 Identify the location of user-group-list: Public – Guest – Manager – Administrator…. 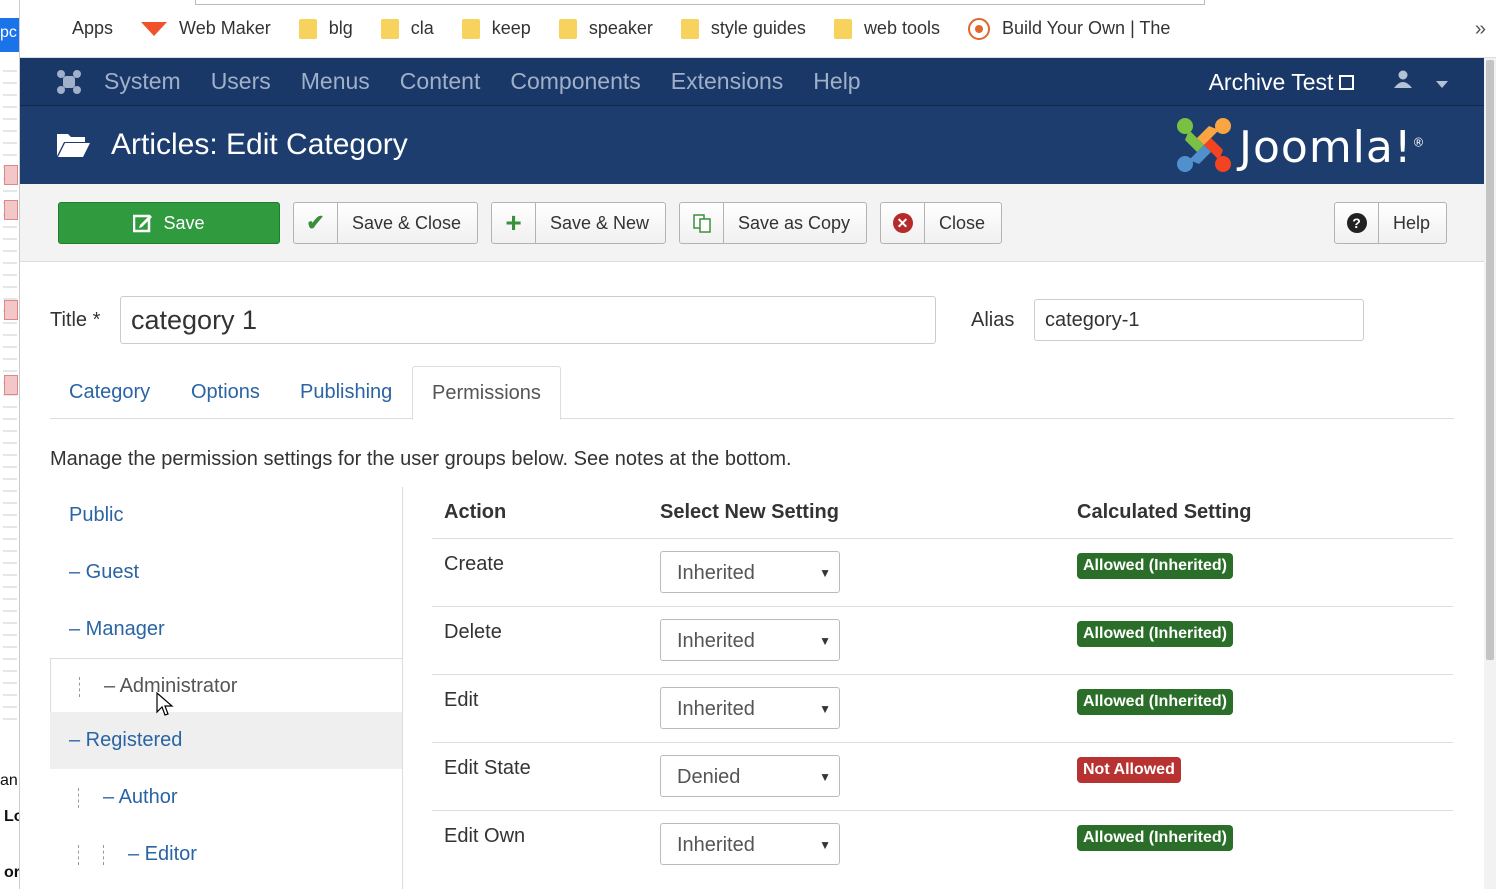
(226, 688).